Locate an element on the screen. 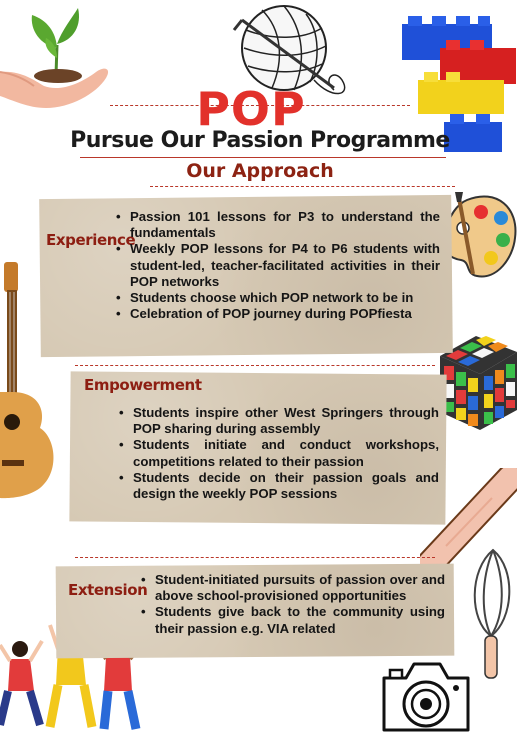 This screenshot has width=517, height=736. page-subtitle: Our Approach is located at coordinates (260, 171).